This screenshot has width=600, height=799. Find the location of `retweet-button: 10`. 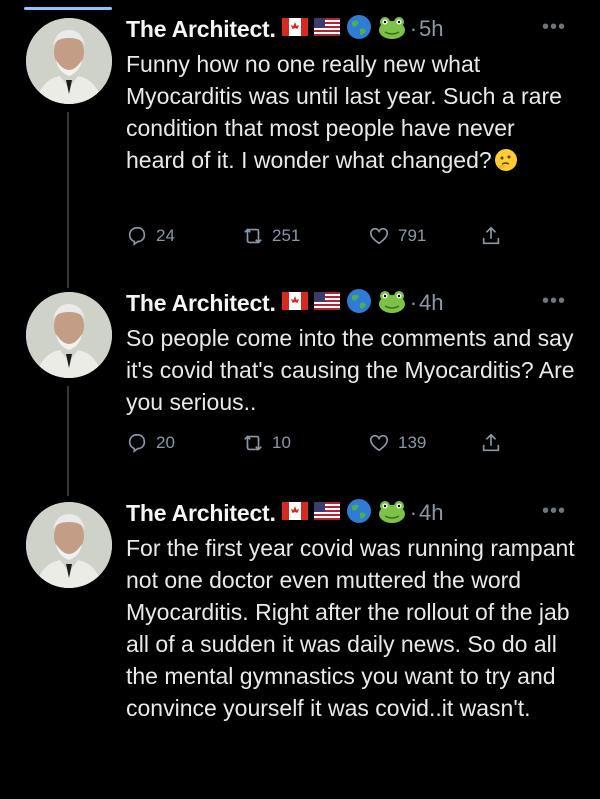

retweet-button: 10 is located at coordinates (305, 443).